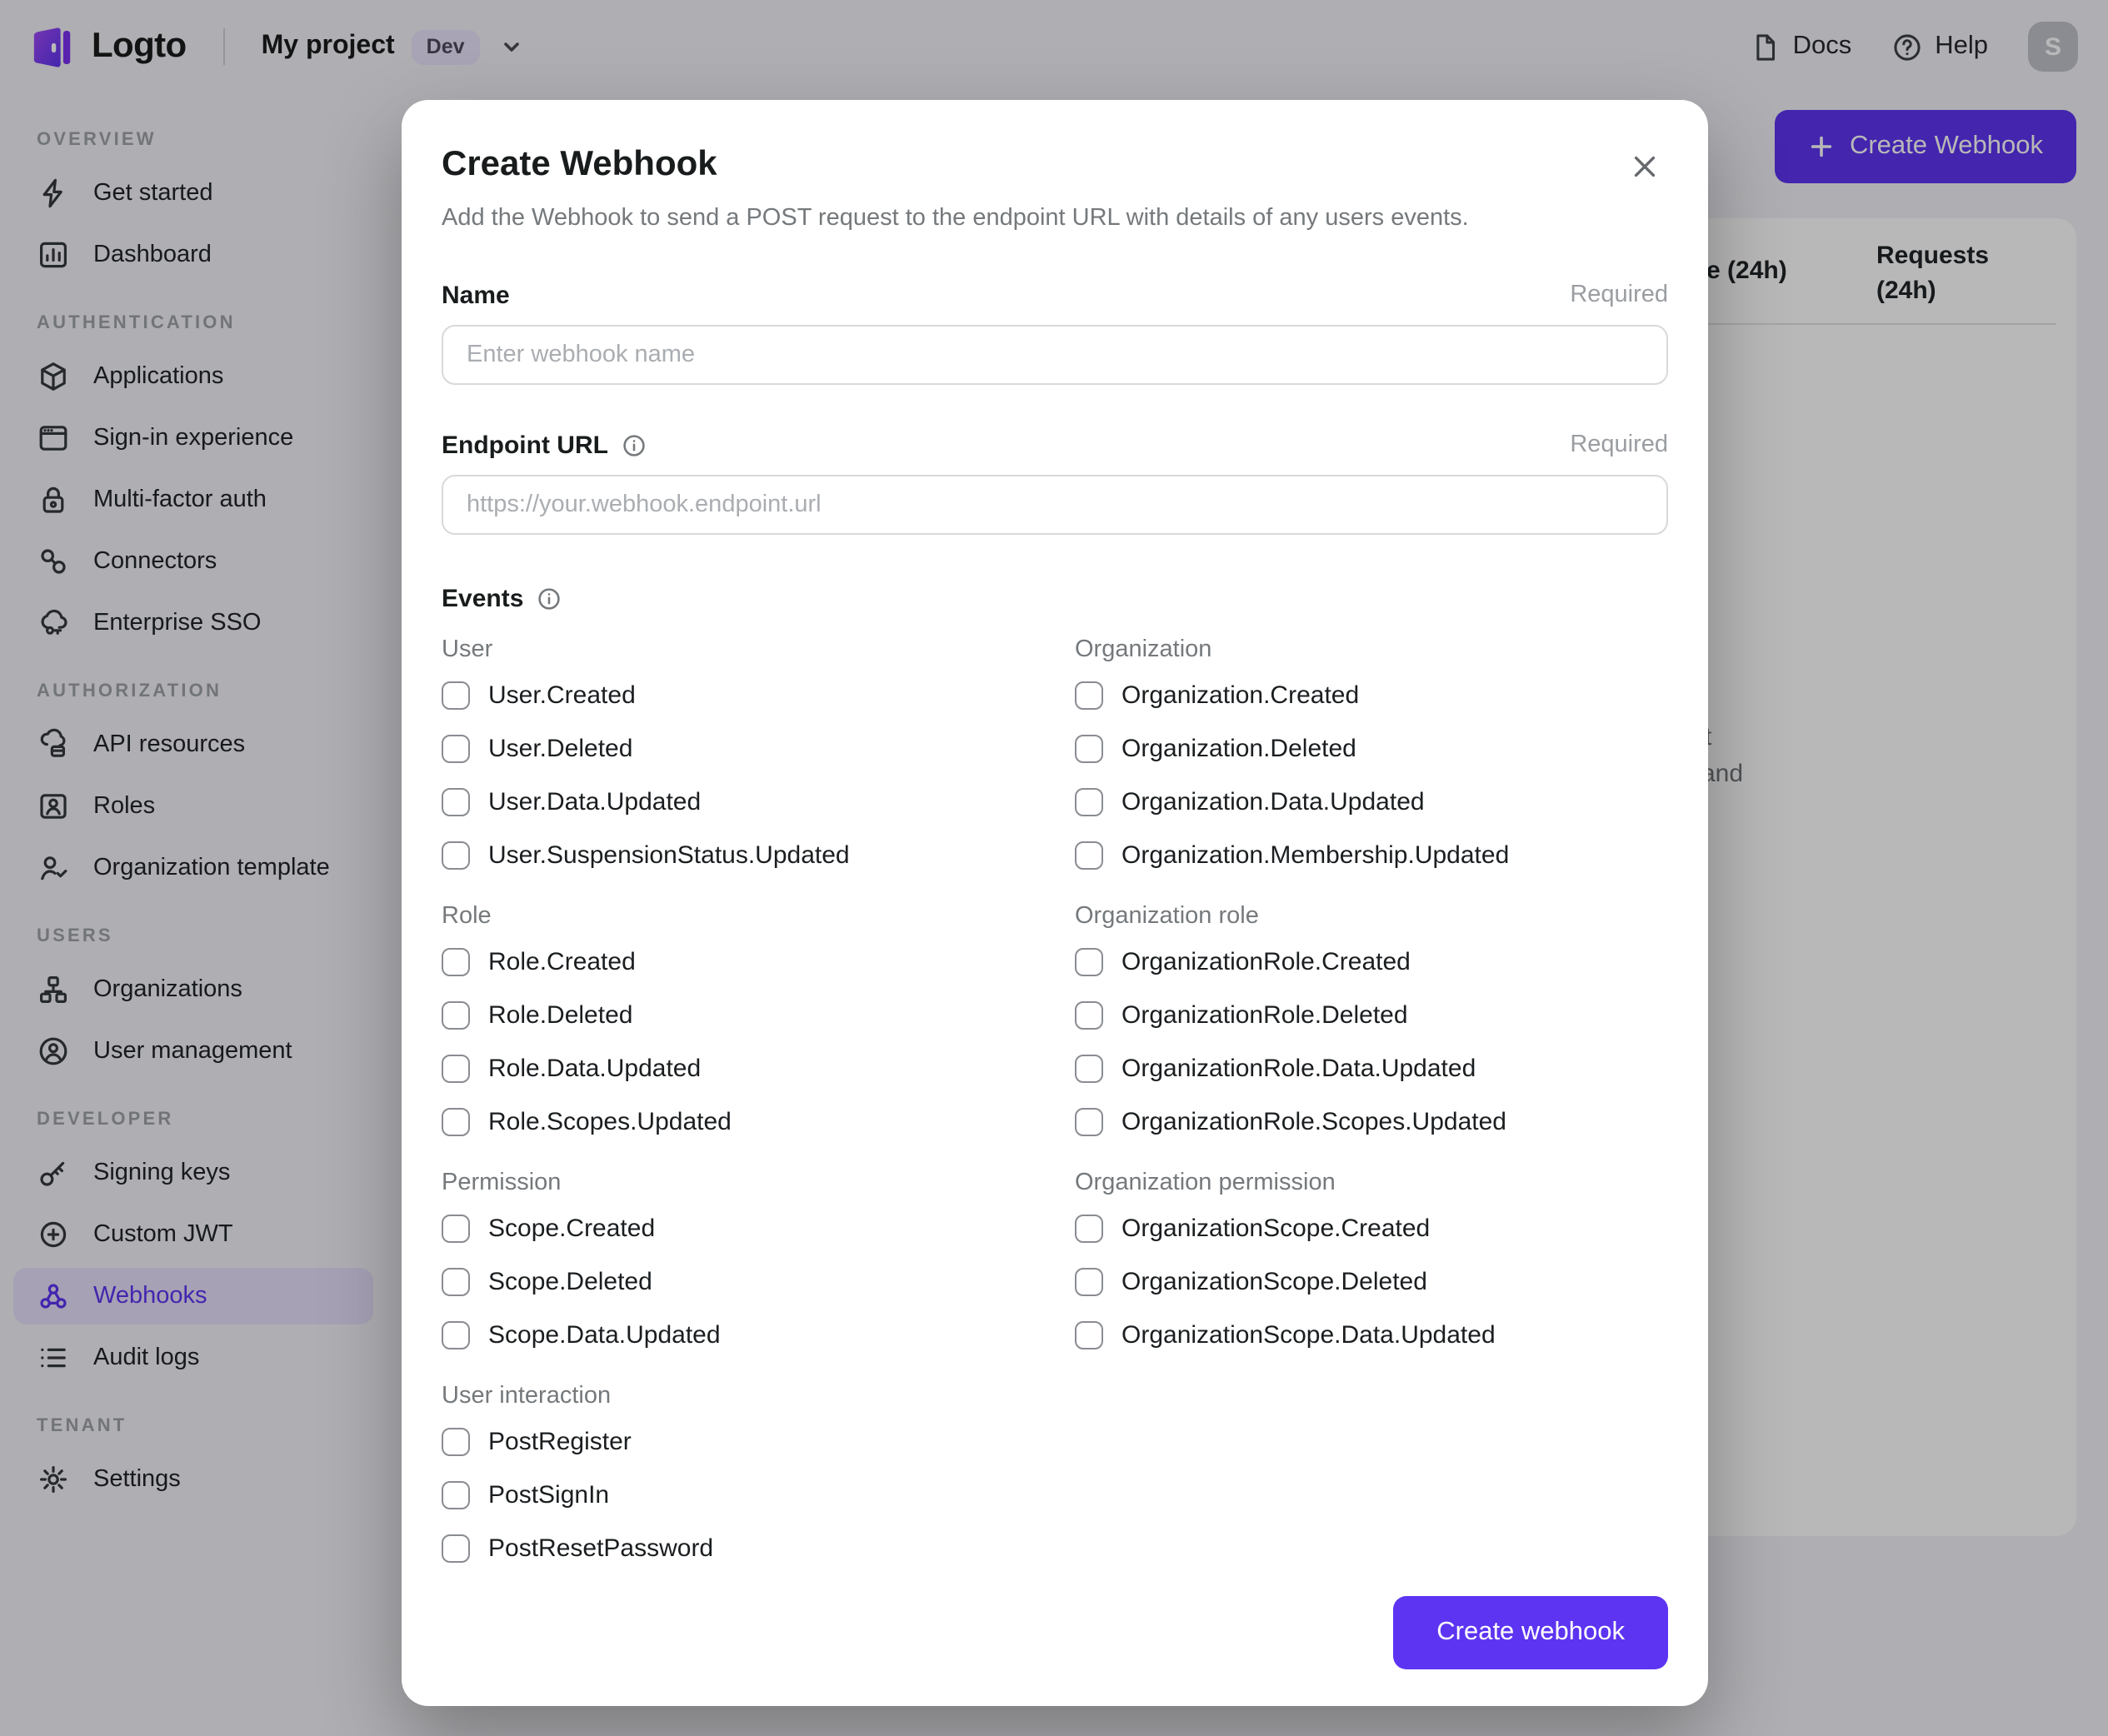 Image resolution: width=2108 pixels, height=1736 pixels. Describe the element at coordinates (525, 445) in the screenshot. I see `endpoint-url-label: Endpoint URL` at that location.